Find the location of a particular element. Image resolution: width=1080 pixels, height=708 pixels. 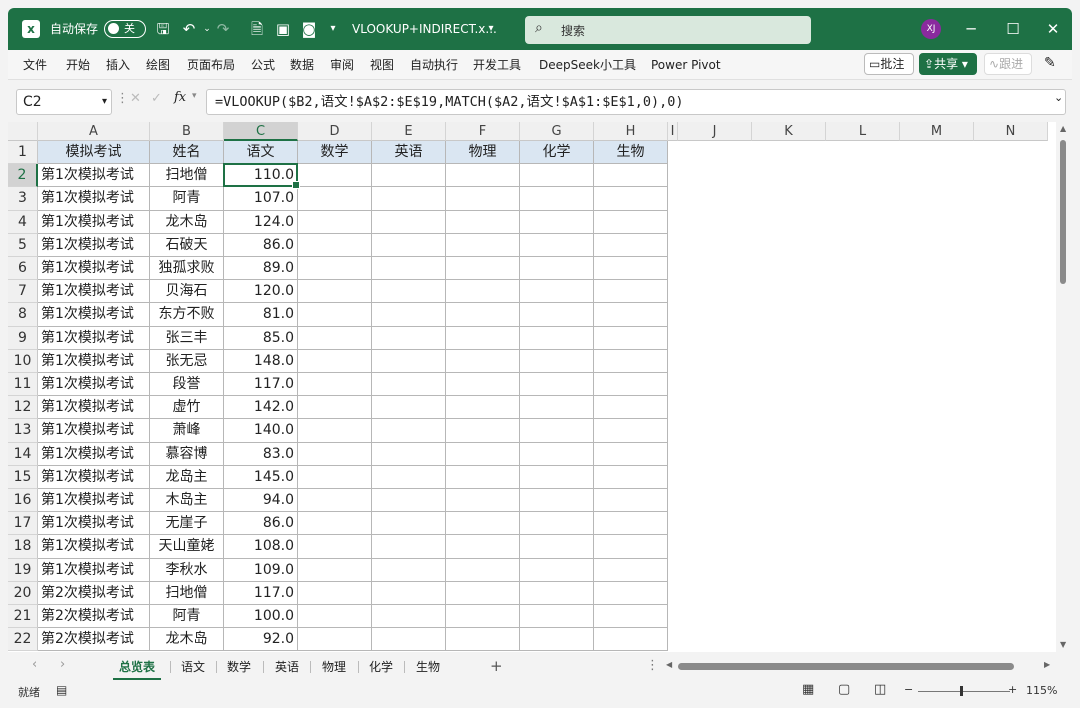

normal-view-icon: ▦ is located at coordinates (808, 689).